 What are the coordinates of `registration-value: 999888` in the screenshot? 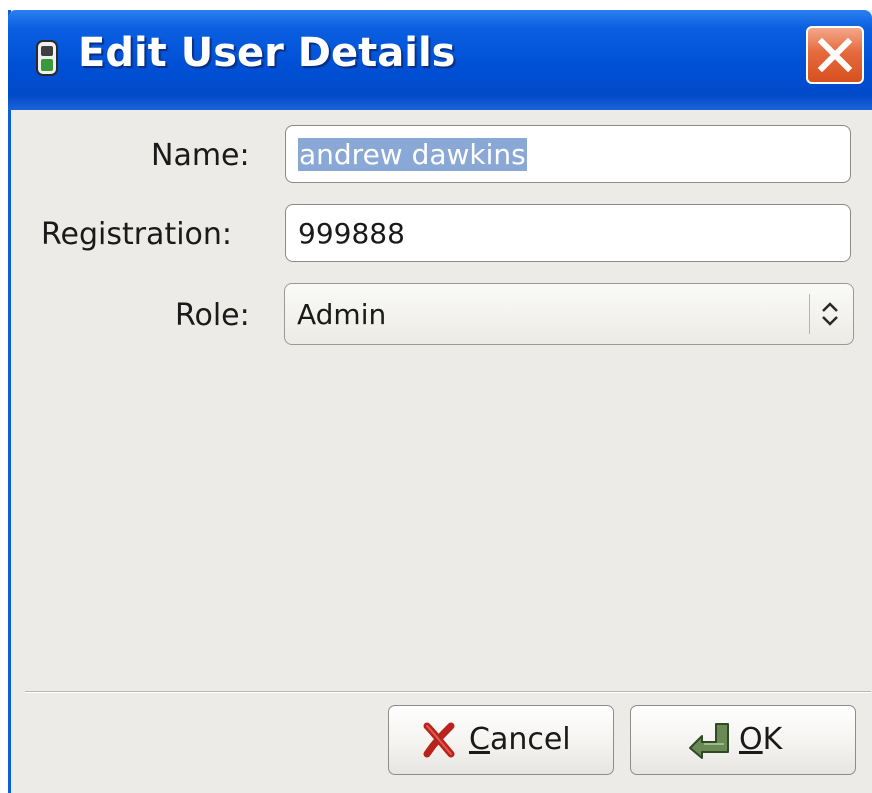 It's located at (351, 233).